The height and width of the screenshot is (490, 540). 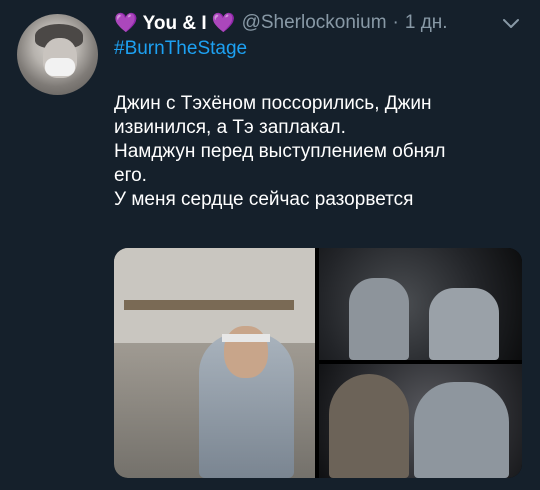 I want to click on tweet-header: 💜 You & I 💜 @Sherlockonium · 1 дн., so click(x=304, y=23).